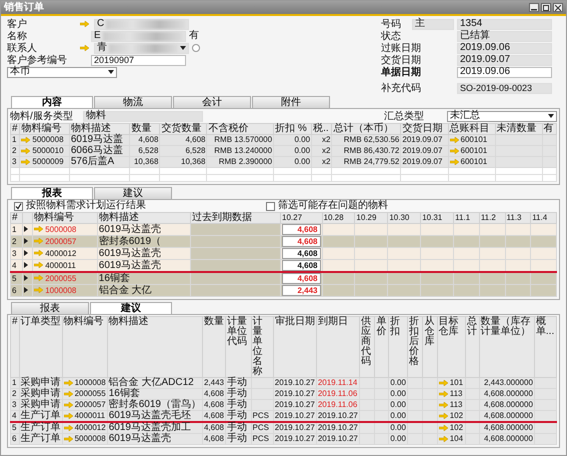 Image resolution: width=567 pixels, height=456 pixels. Describe the element at coordinates (141, 24) in the screenshot. I see `customer-field: C` at that location.